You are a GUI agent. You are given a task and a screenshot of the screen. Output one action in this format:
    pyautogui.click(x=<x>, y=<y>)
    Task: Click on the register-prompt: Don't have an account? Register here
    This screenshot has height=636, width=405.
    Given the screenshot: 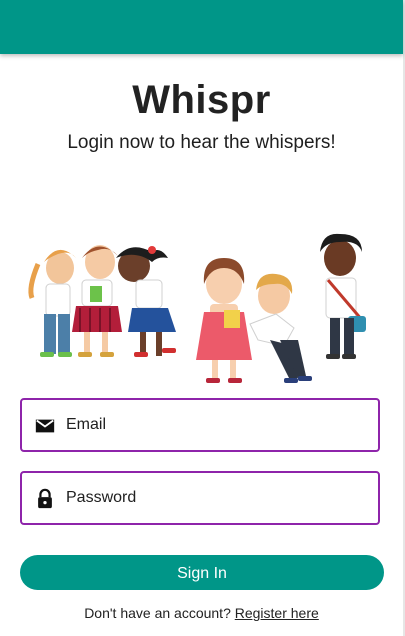 What is the action you would take?
    pyautogui.click(x=201, y=613)
    